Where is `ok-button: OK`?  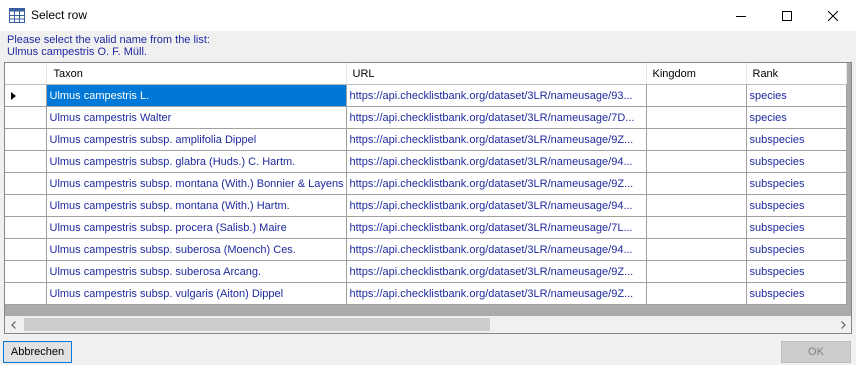 ok-button: OK is located at coordinates (816, 352).